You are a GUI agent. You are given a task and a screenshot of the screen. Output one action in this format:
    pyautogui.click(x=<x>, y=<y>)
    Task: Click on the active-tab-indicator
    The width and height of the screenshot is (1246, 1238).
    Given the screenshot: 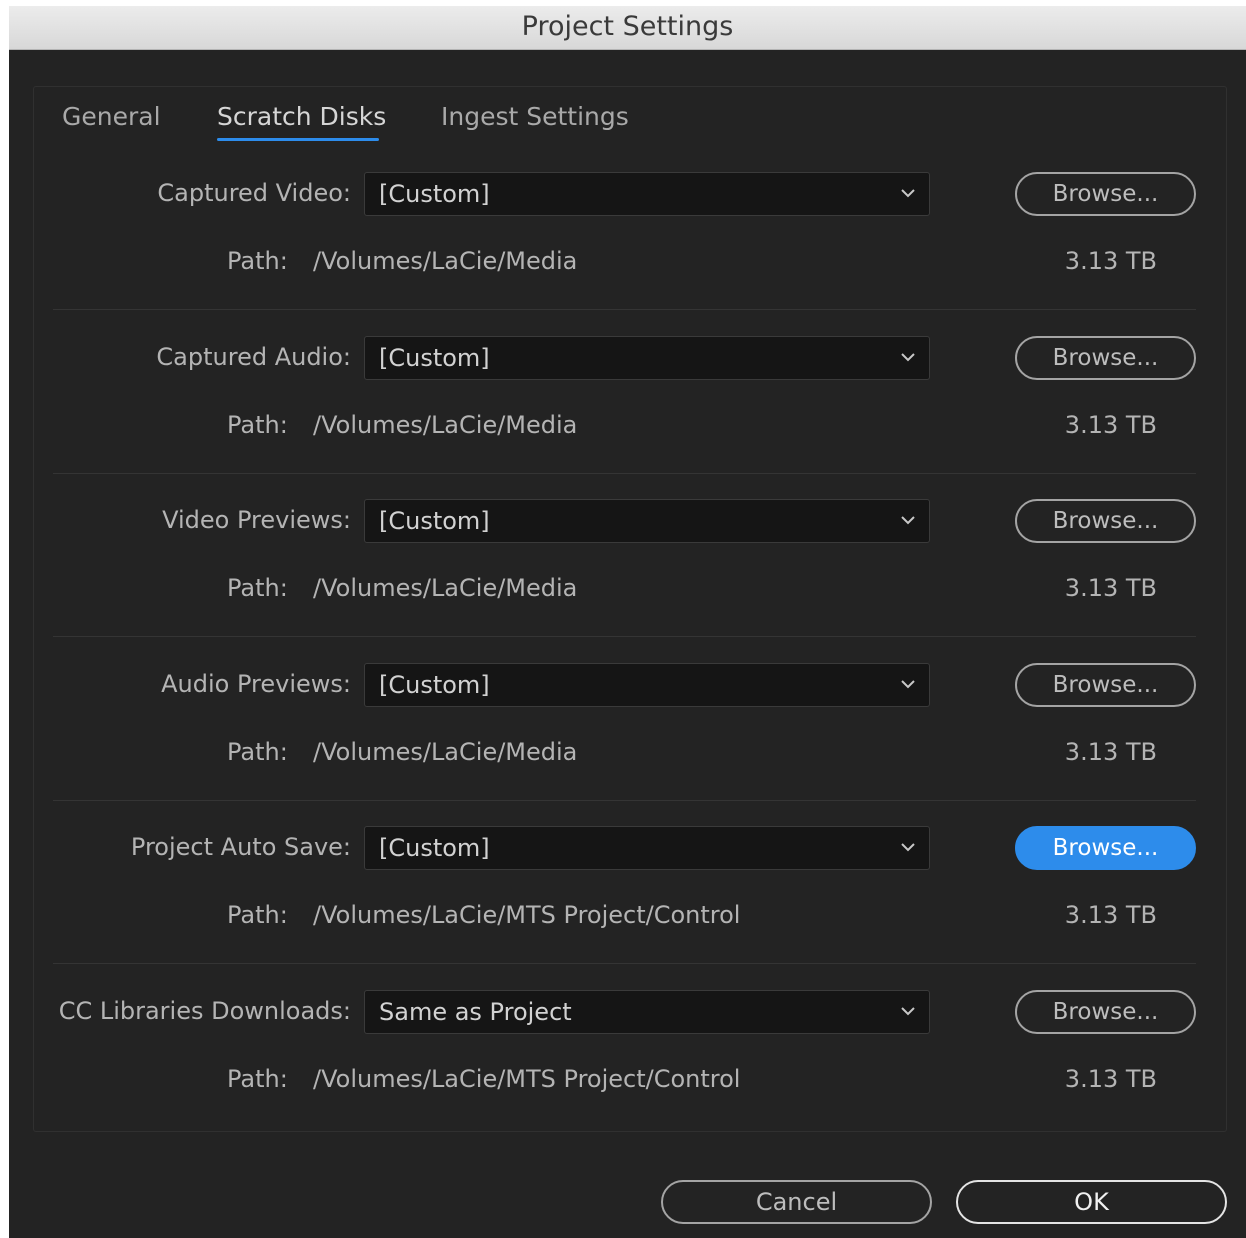 What is the action you would take?
    pyautogui.click(x=298, y=139)
    